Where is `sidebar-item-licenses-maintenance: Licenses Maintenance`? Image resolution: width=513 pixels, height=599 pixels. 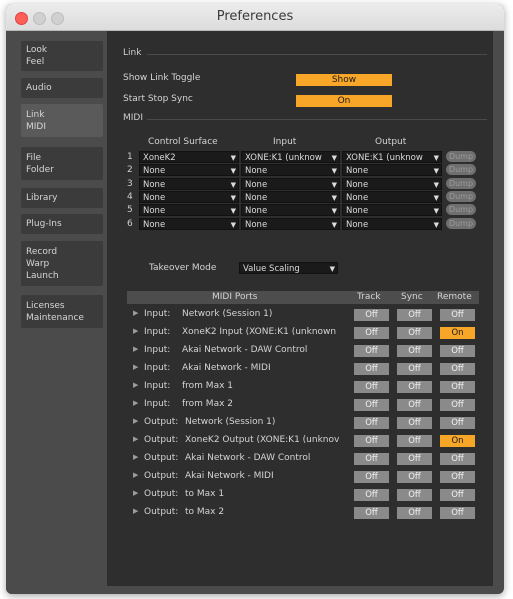
sidebar-item-licenses-maintenance: Licenses Maintenance is located at coordinates (62, 311).